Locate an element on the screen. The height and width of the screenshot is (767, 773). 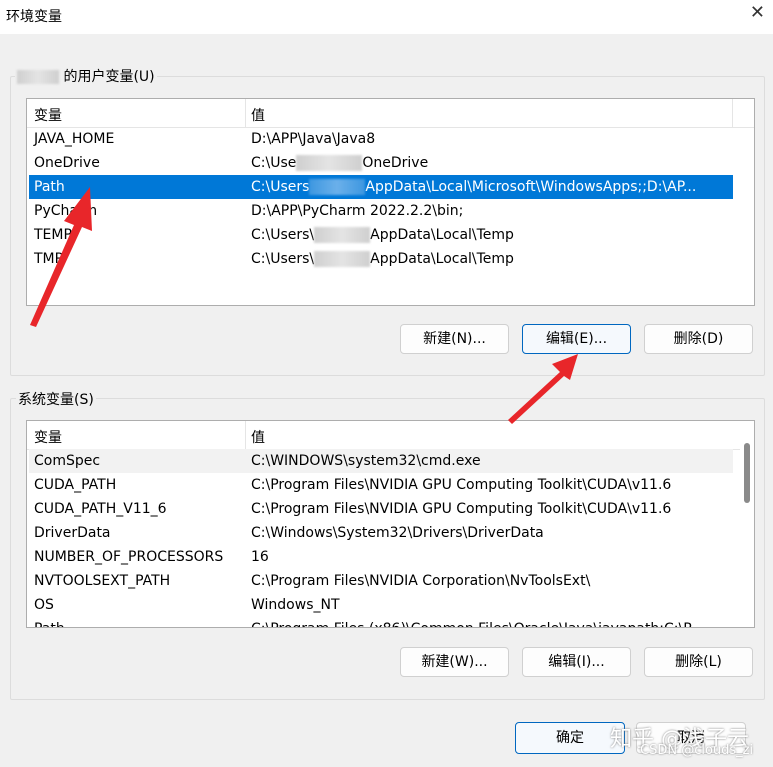
system-vars-group-label: 系统变量(S) is located at coordinates (56, 399).